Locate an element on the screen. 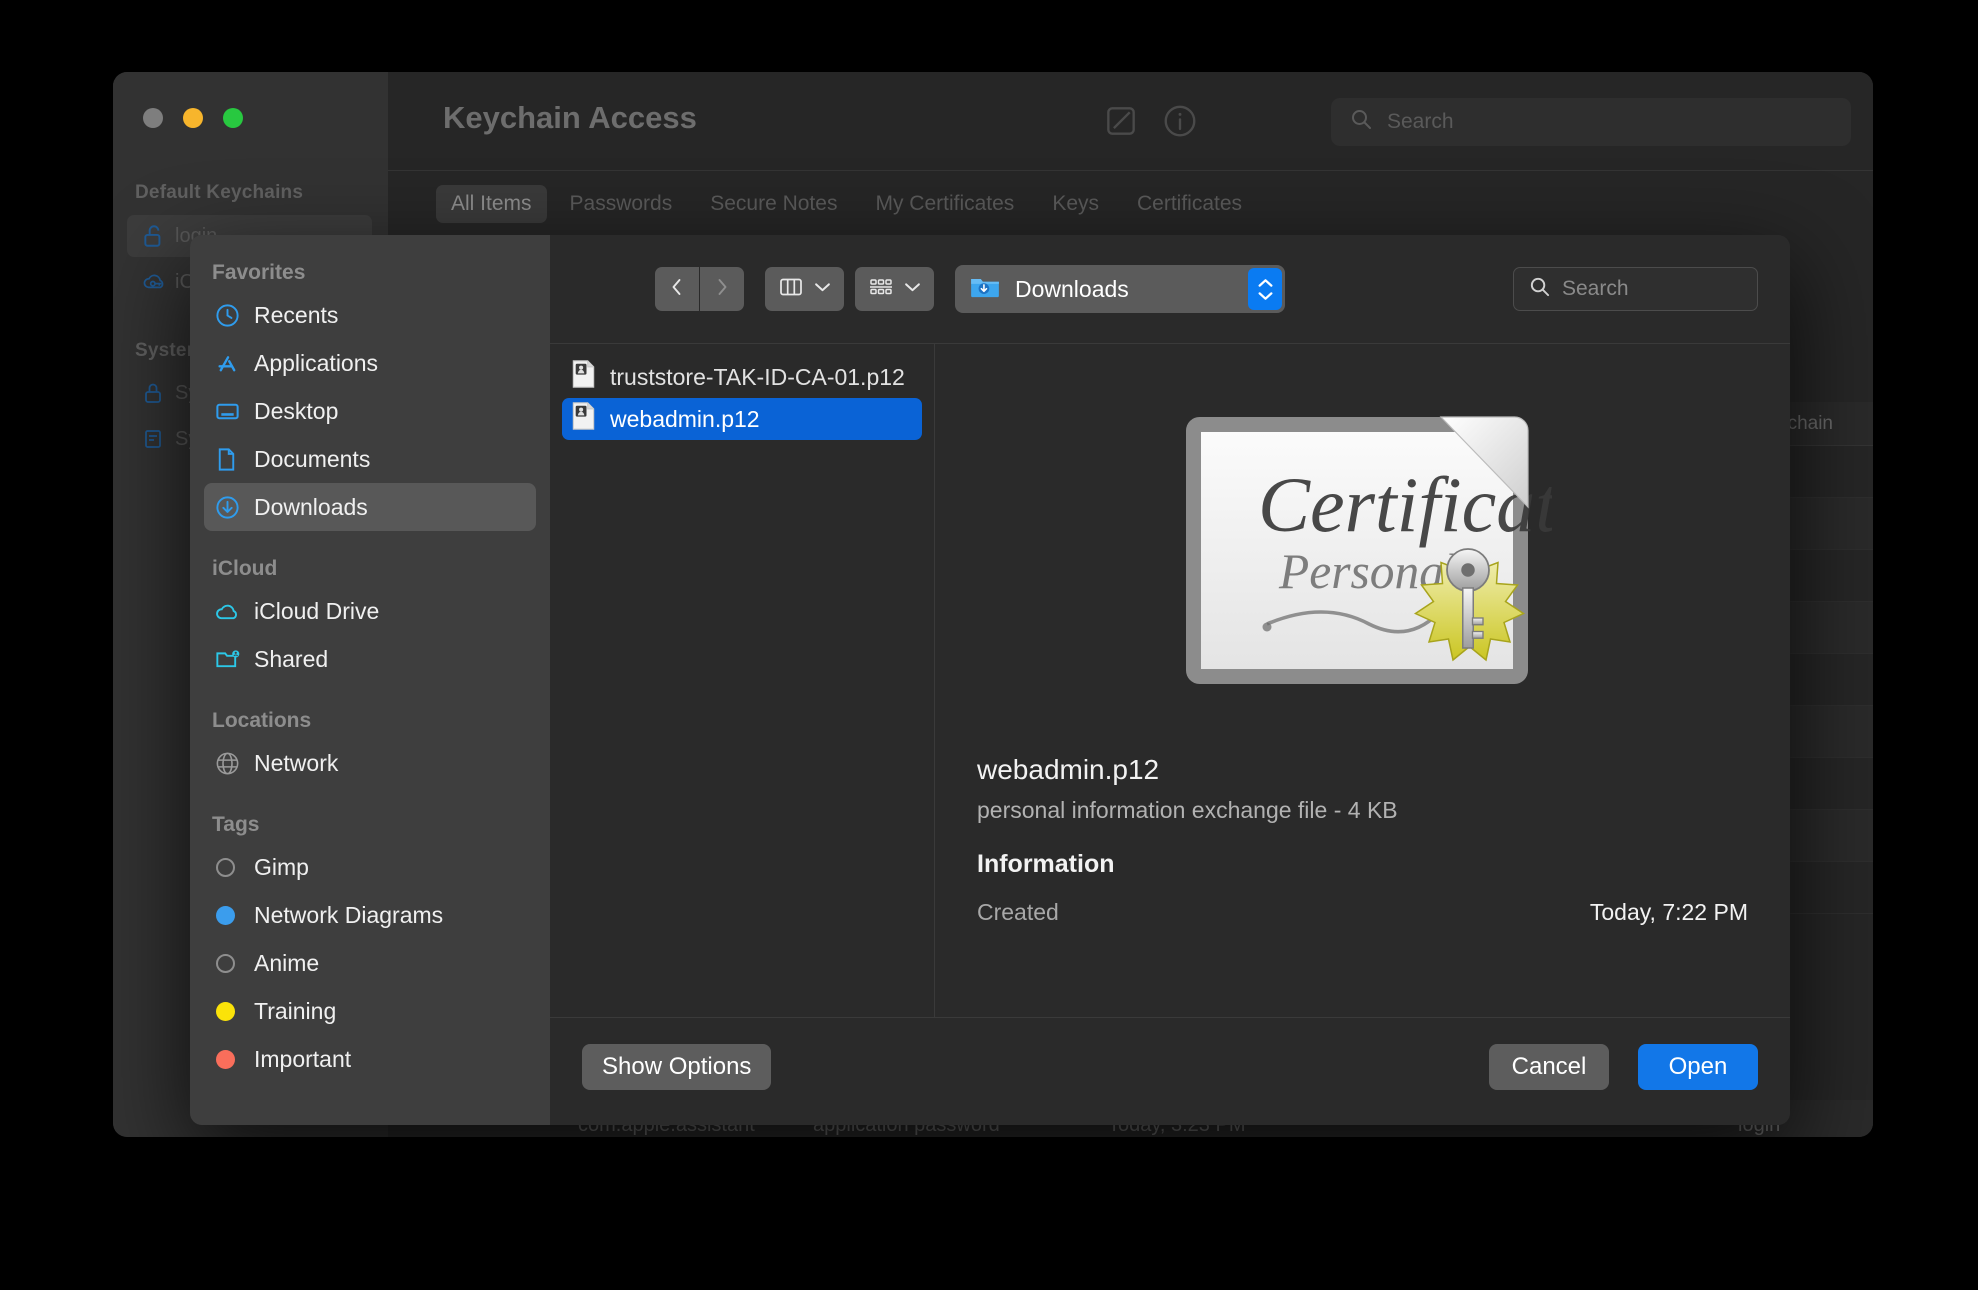 The height and width of the screenshot is (1290, 1978). cloud-icon is located at coordinates (234, 611).